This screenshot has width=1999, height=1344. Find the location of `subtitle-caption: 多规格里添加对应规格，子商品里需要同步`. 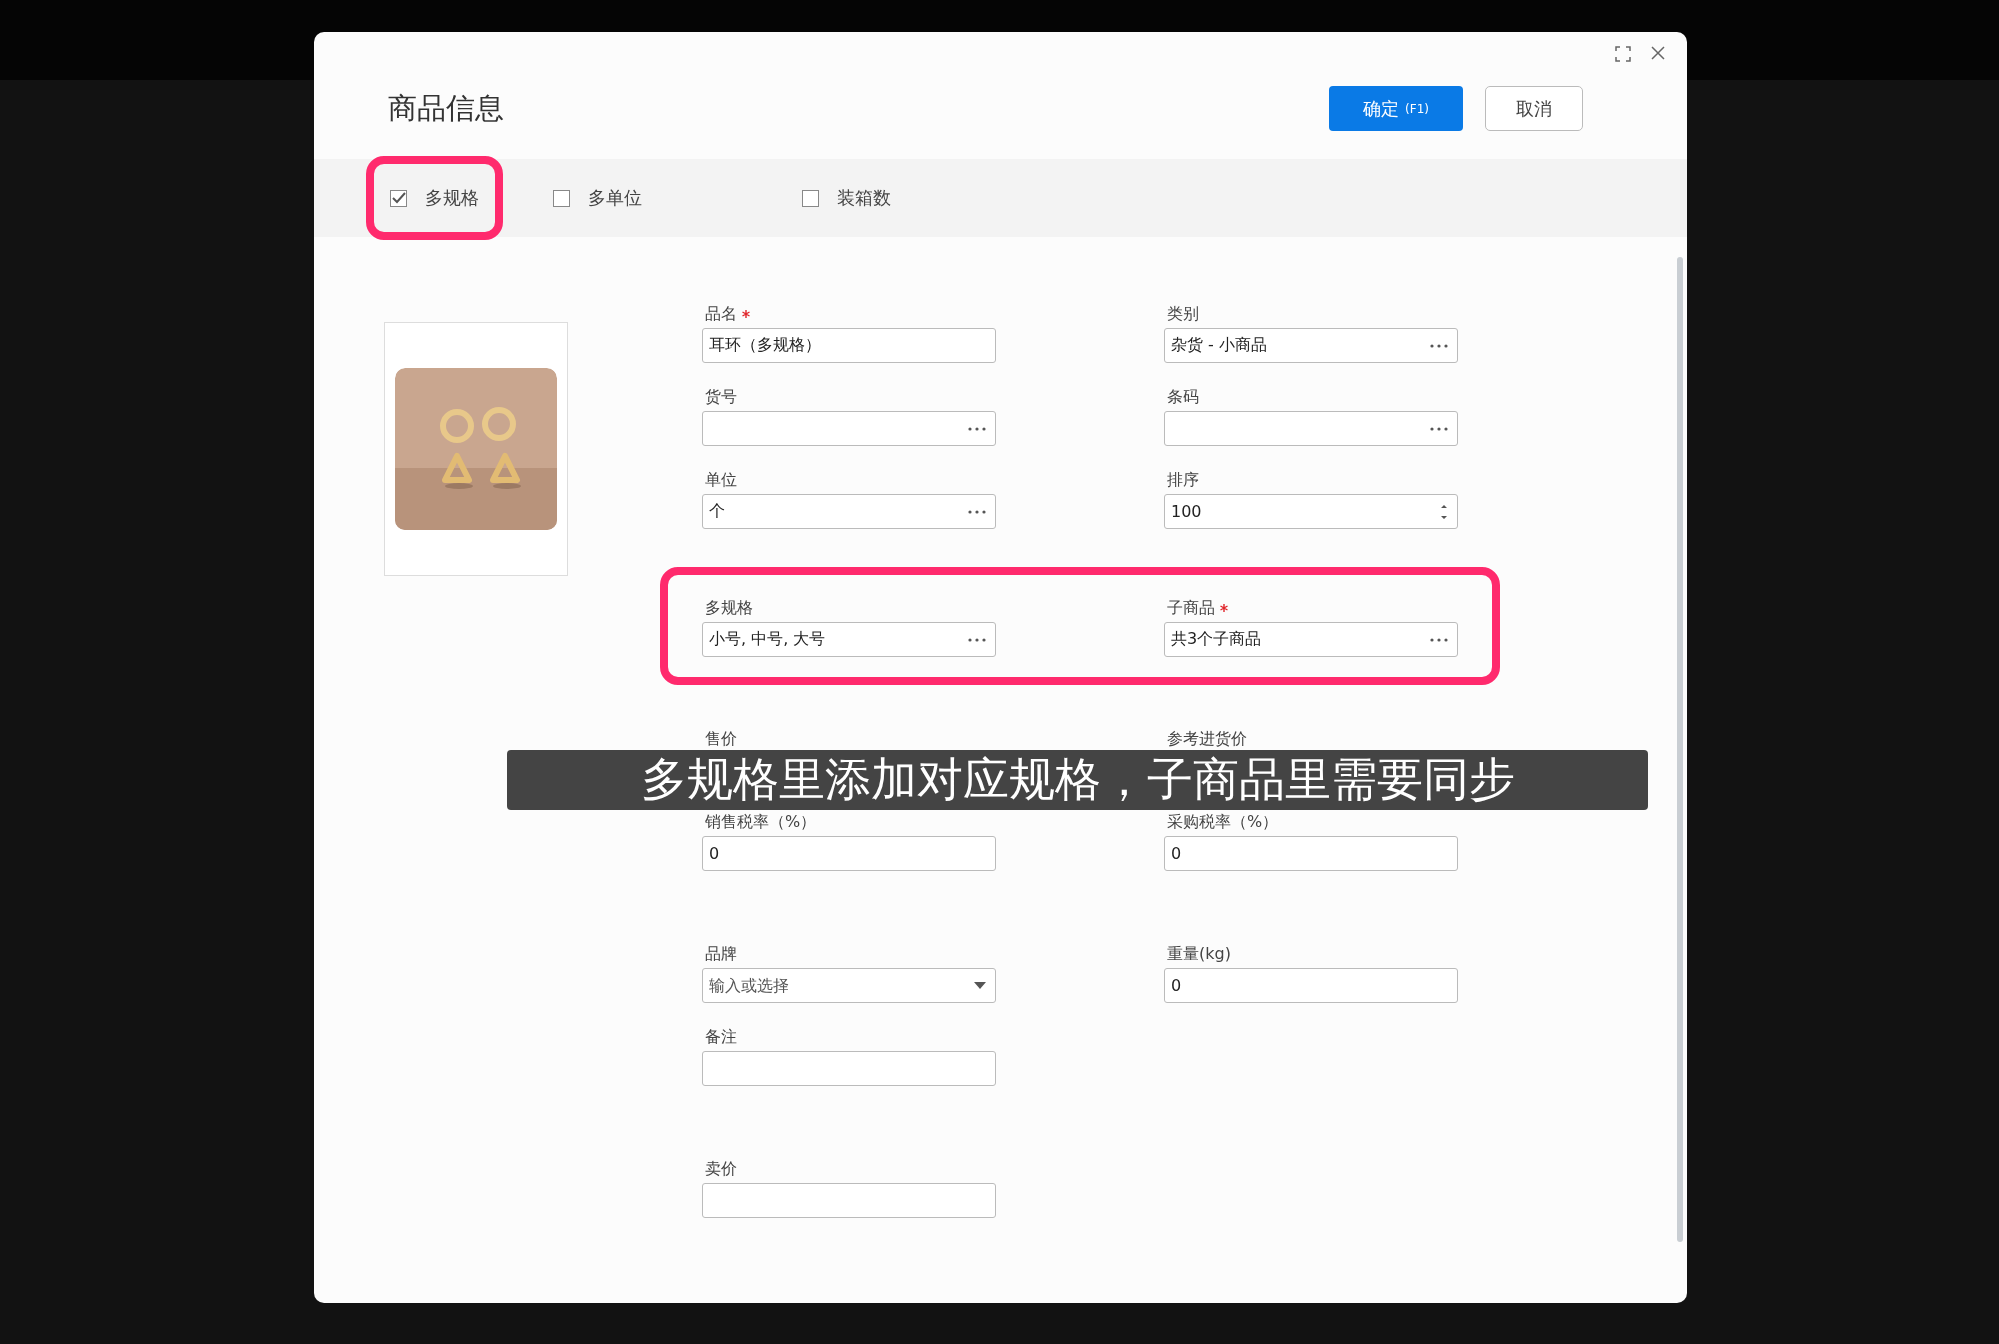

subtitle-caption: 多规格里添加对应规格，子商品里需要同步 is located at coordinates (1077, 780).